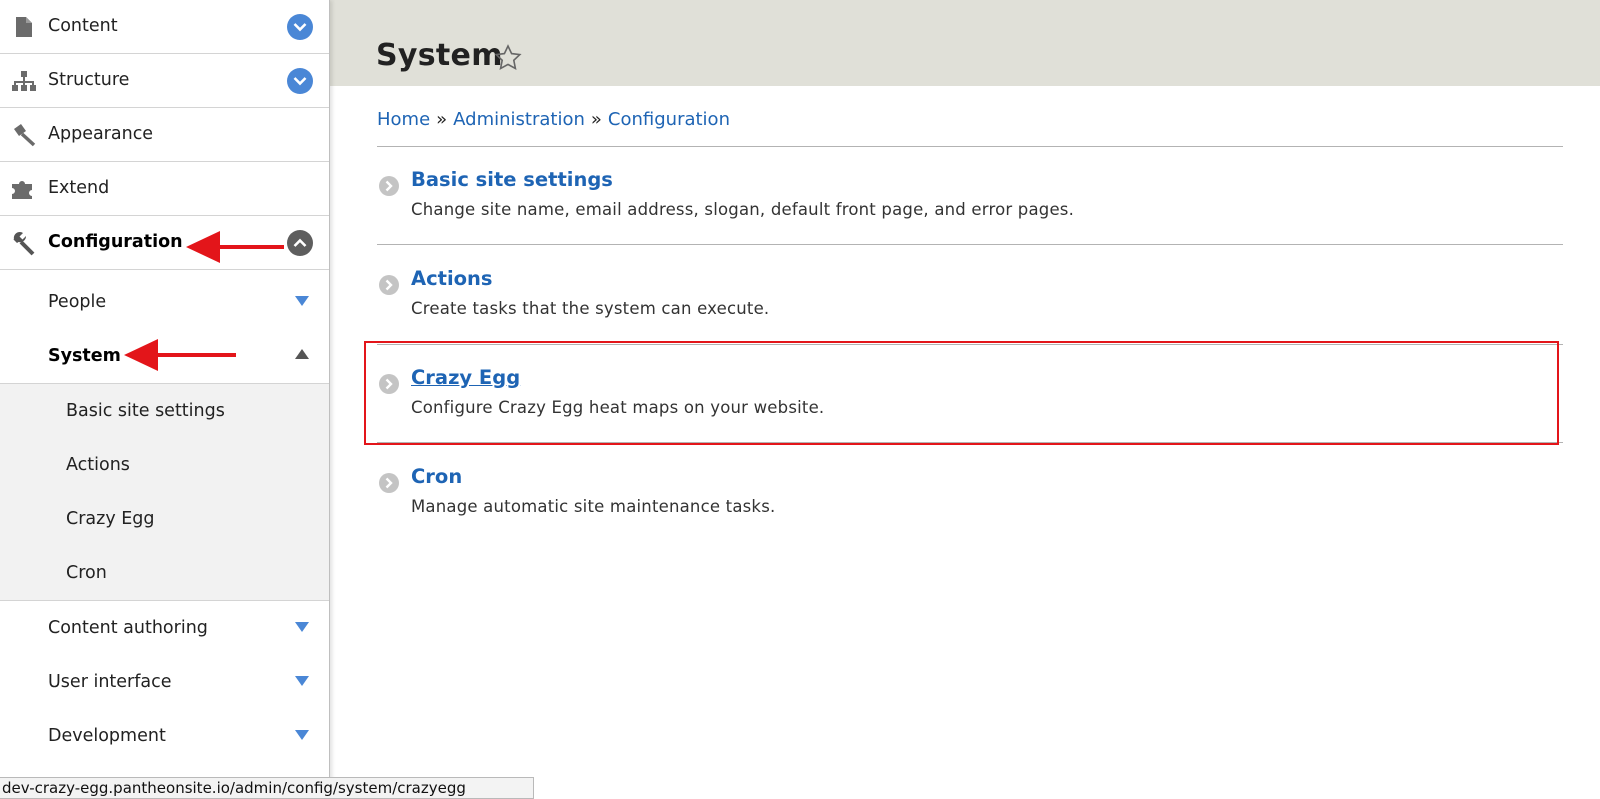  Describe the element at coordinates (235, 247) in the screenshot. I see `annotation-arrow-configuration` at that location.